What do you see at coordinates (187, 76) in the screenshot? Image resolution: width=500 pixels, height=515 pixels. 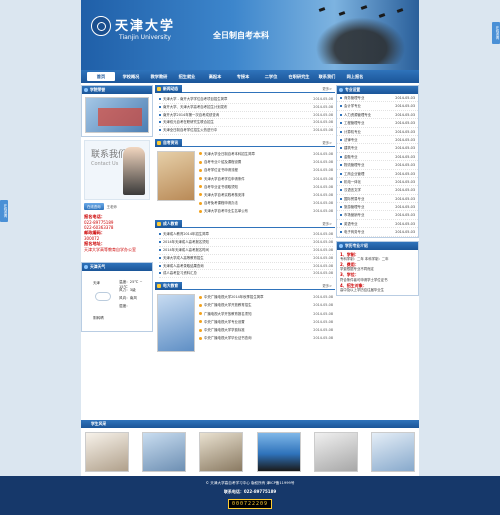 I see `nav-admission: 招生就业` at bounding box center [187, 76].